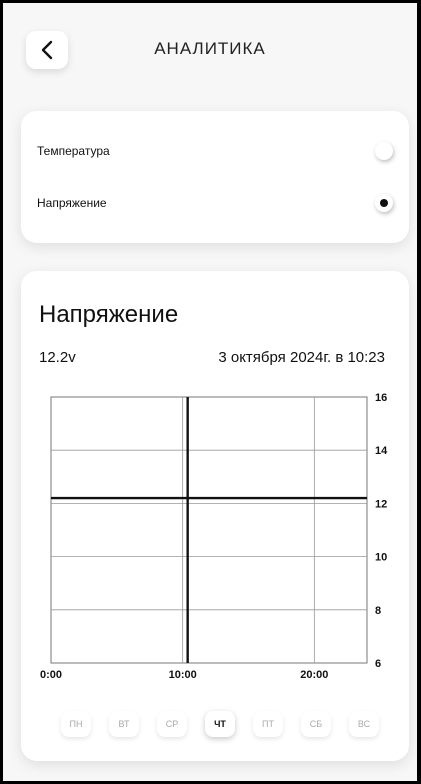 The width and height of the screenshot is (421, 784). I want to click on y-tick-label: 16, so click(381, 398).